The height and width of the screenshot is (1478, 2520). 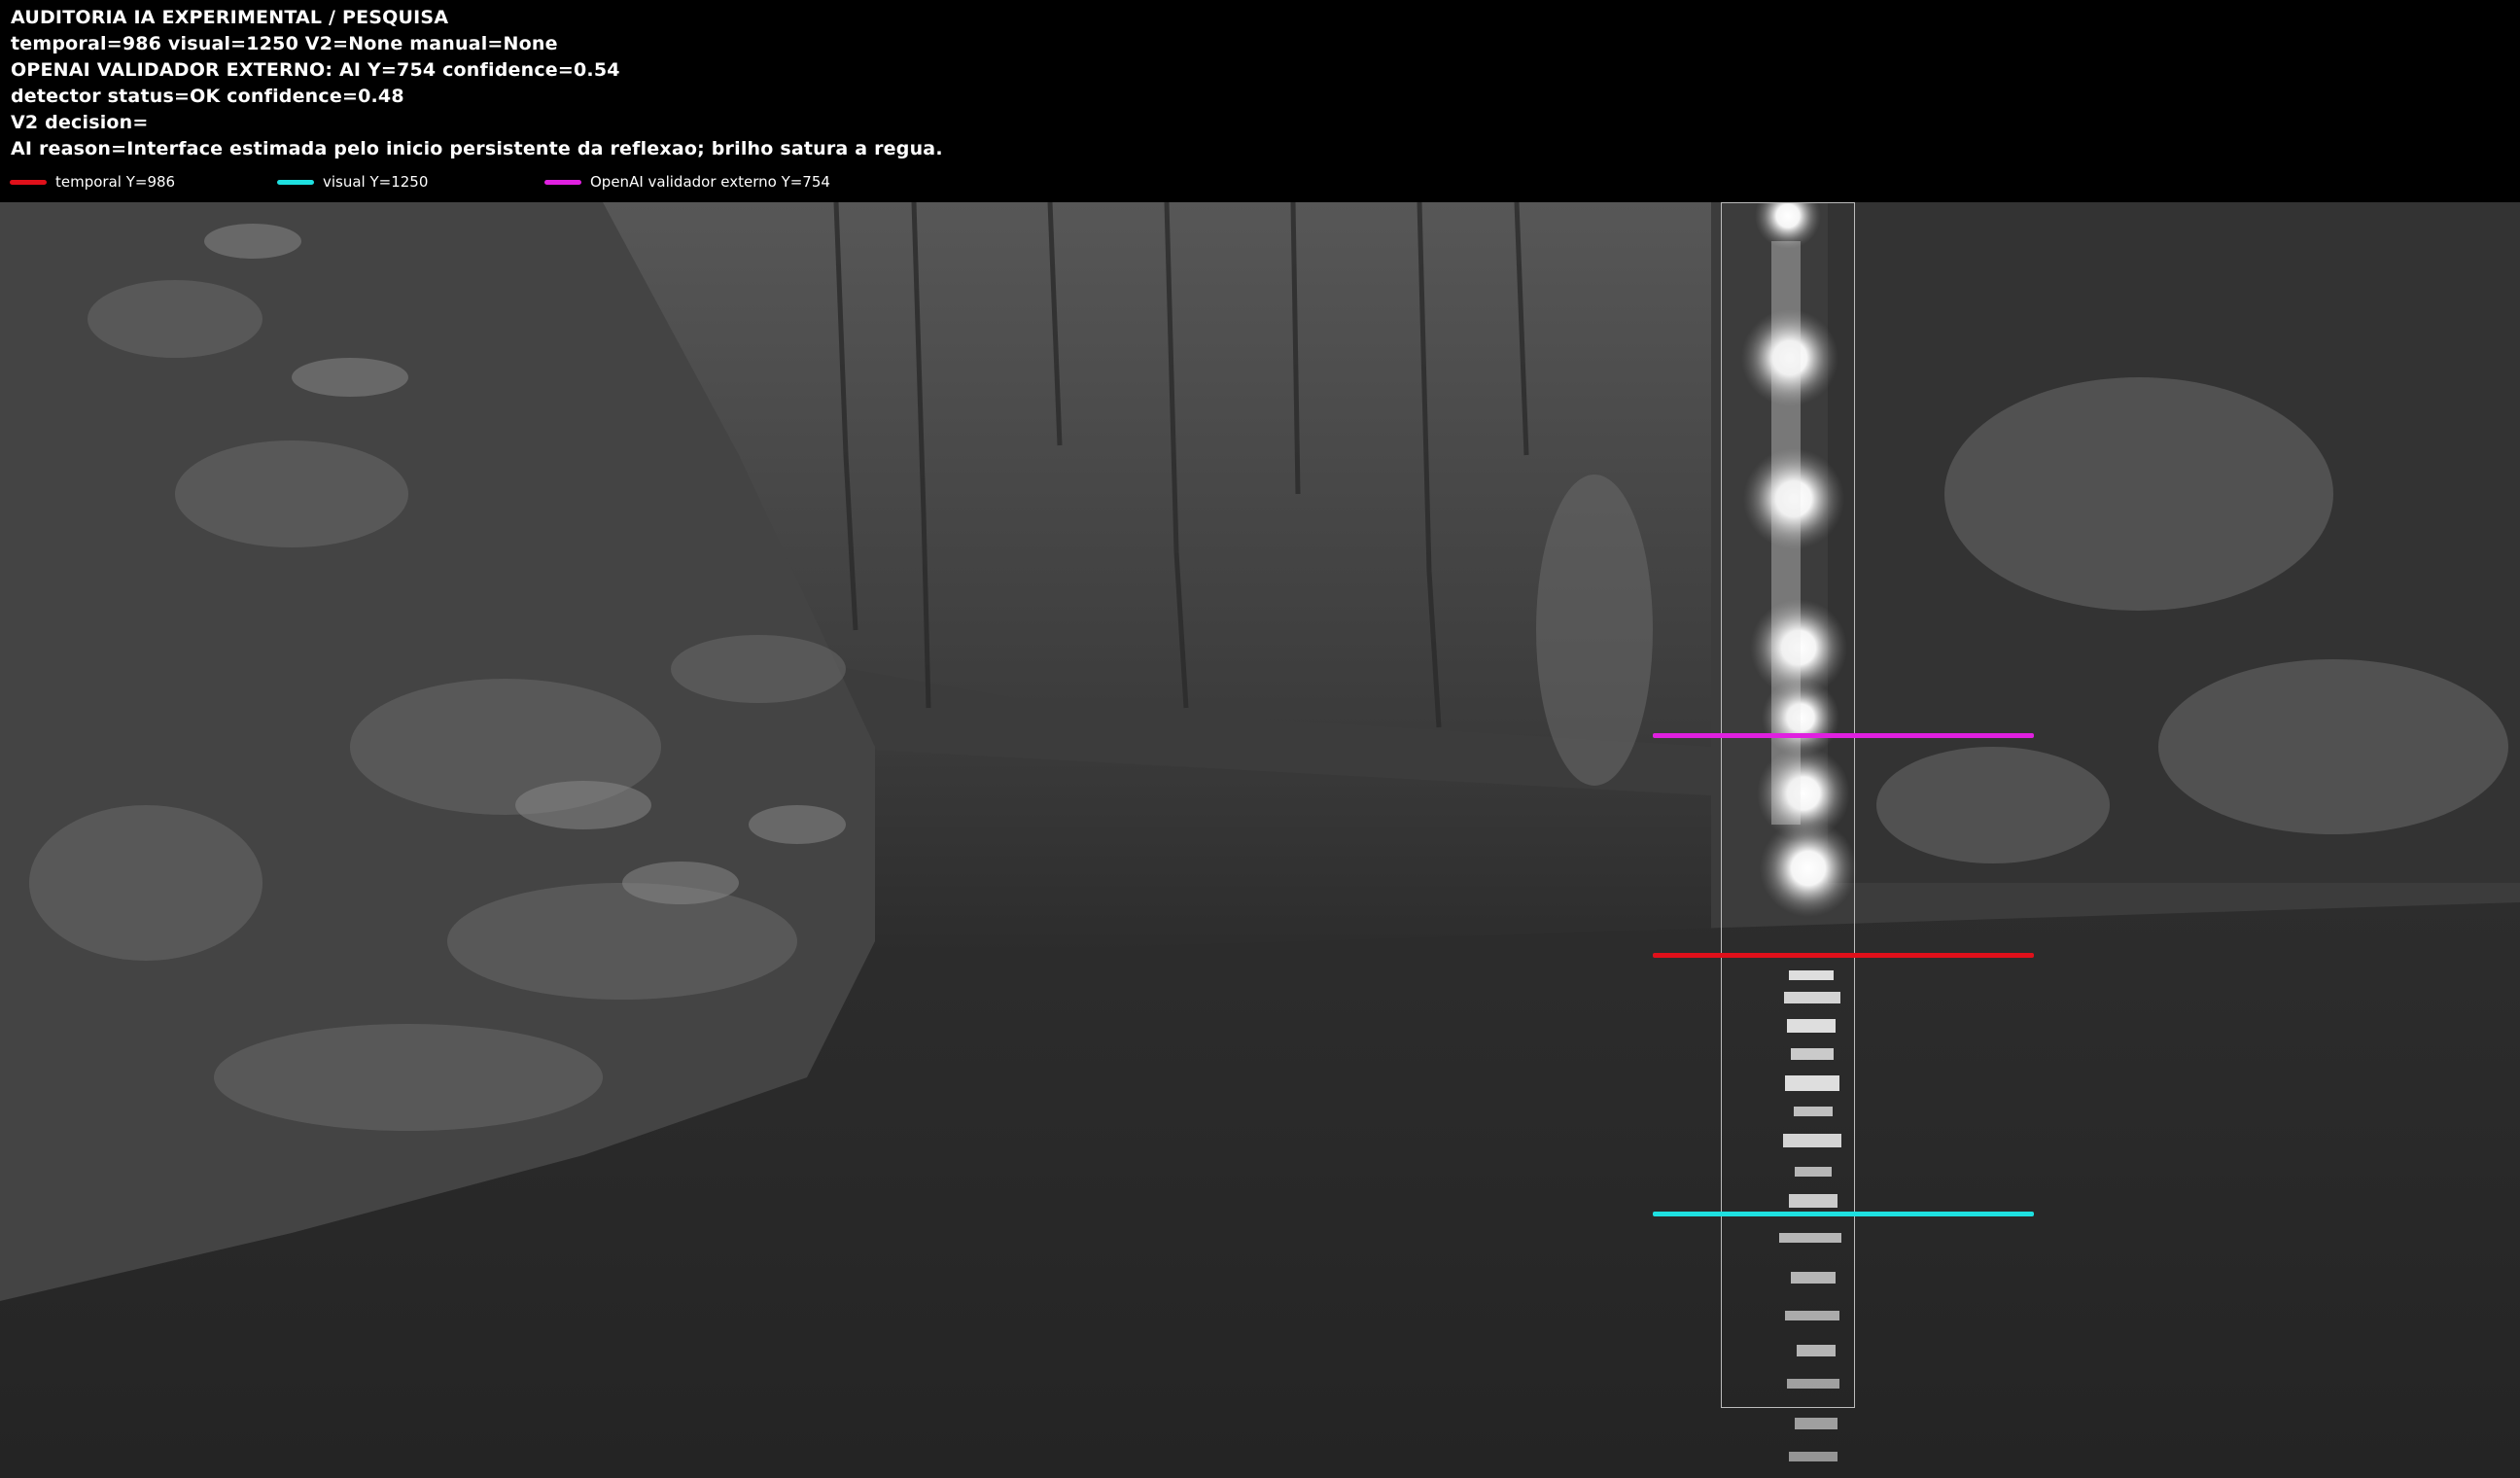 I want to click on legend-temporal: temporal Y=986, so click(x=92, y=182).